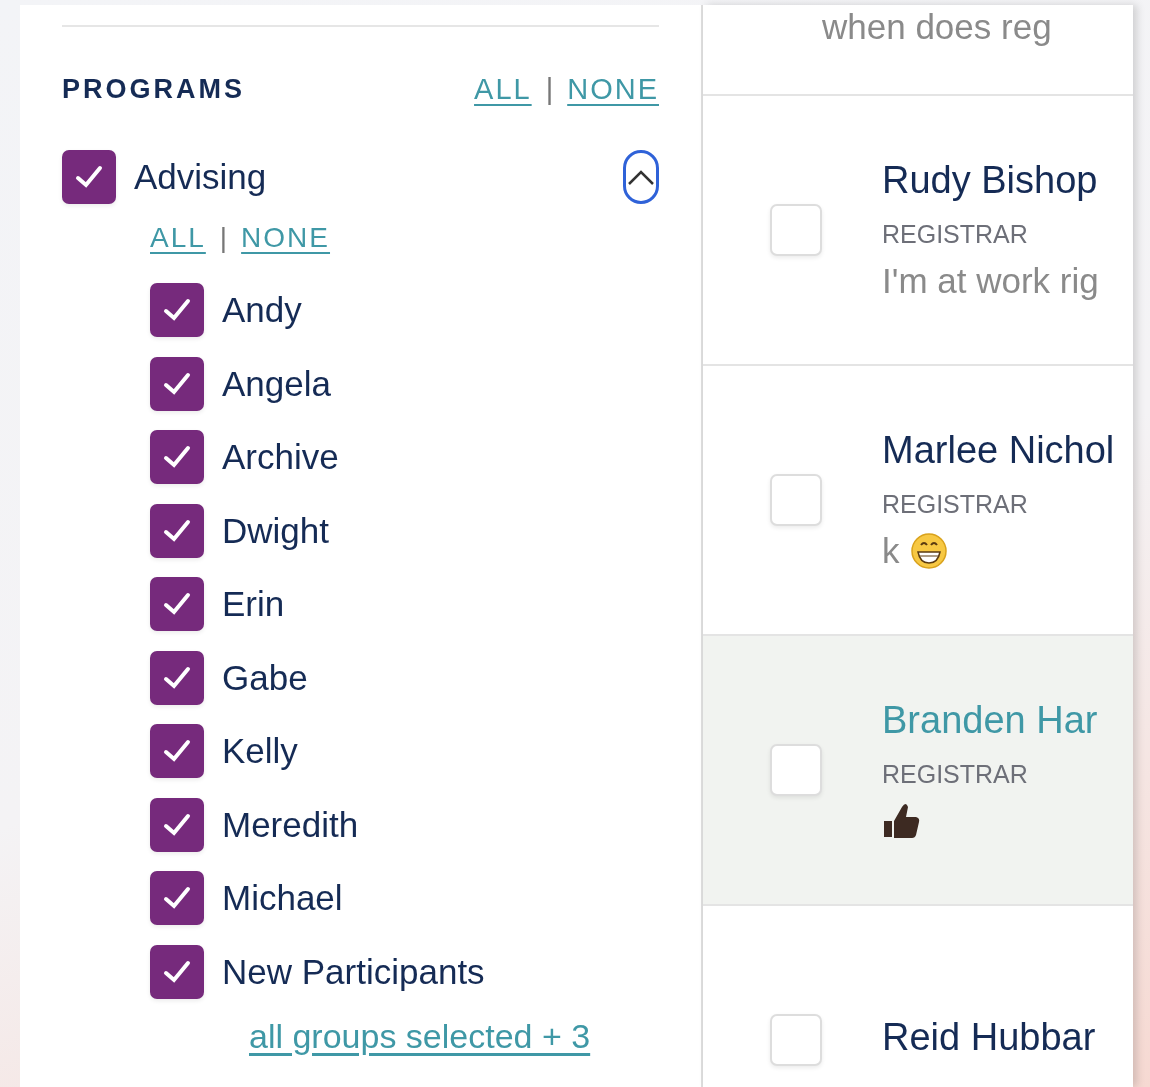 Image resolution: width=1150 pixels, height=1087 pixels. Describe the element at coordinates (280, 457) in the screenshot. I see `group-label: Archive` at that location.